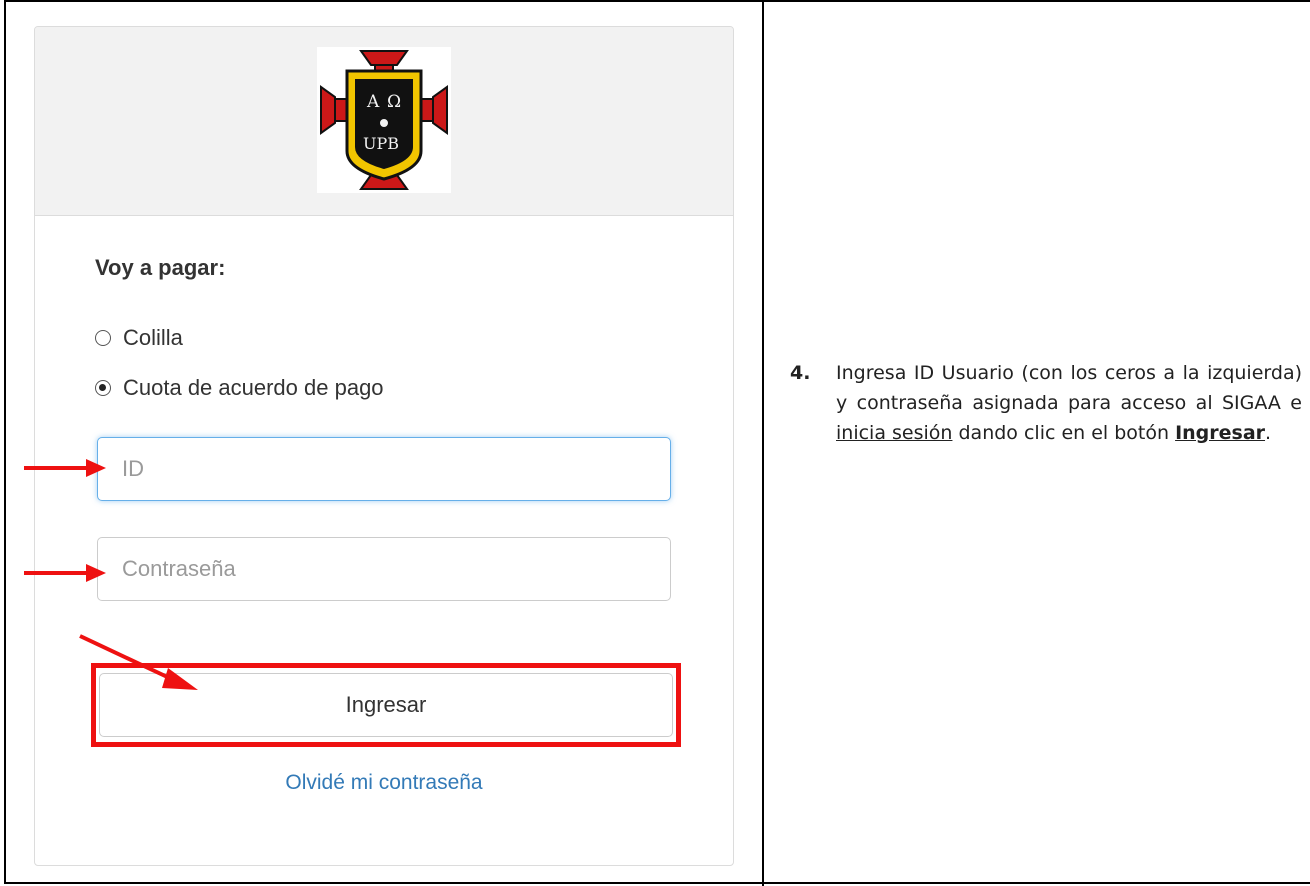 This screenshot has width=1310, height=886. Describe the element at coordinates (373, 102) in the screenshot. I see `logo-alpha: A` at that location.